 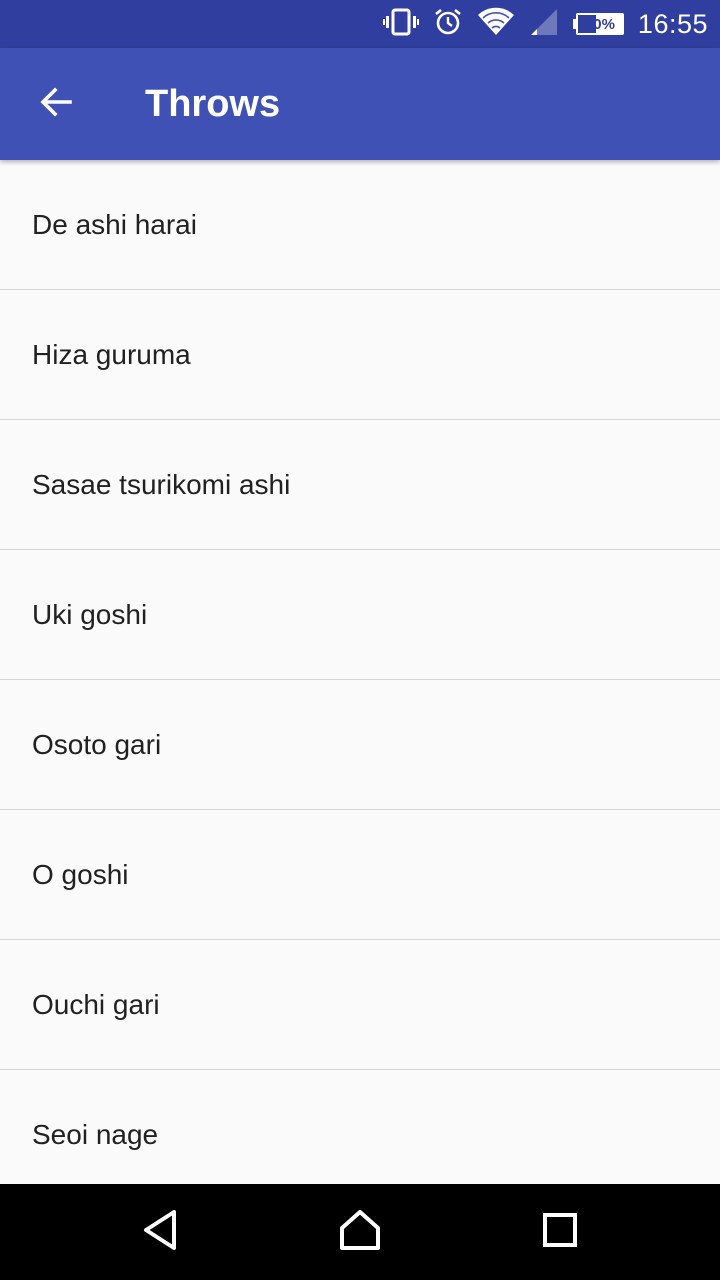 I want to click on vibrate-icon, so click(x=400, y=24).